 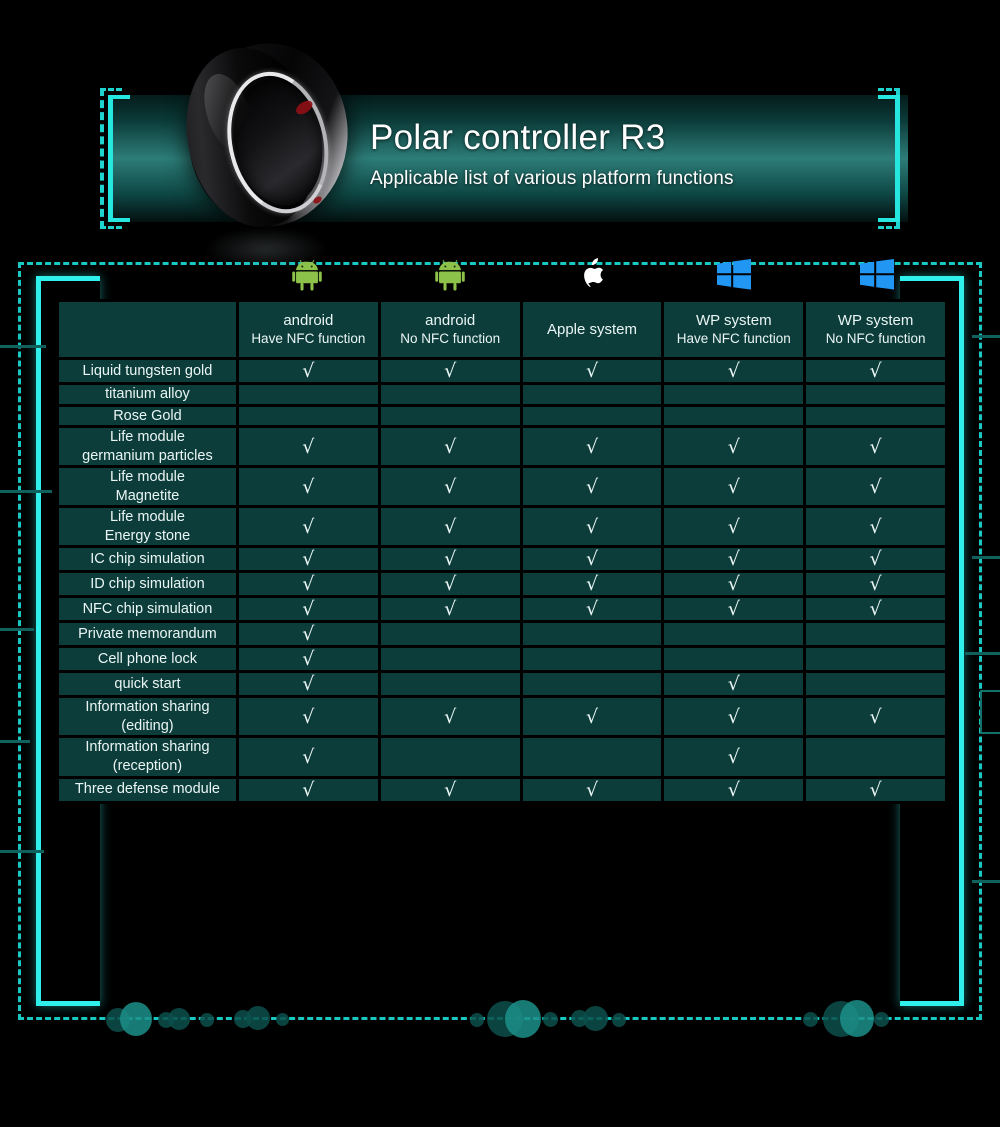 I want to click on banner-bracket-left, so click(x=119, y=158).